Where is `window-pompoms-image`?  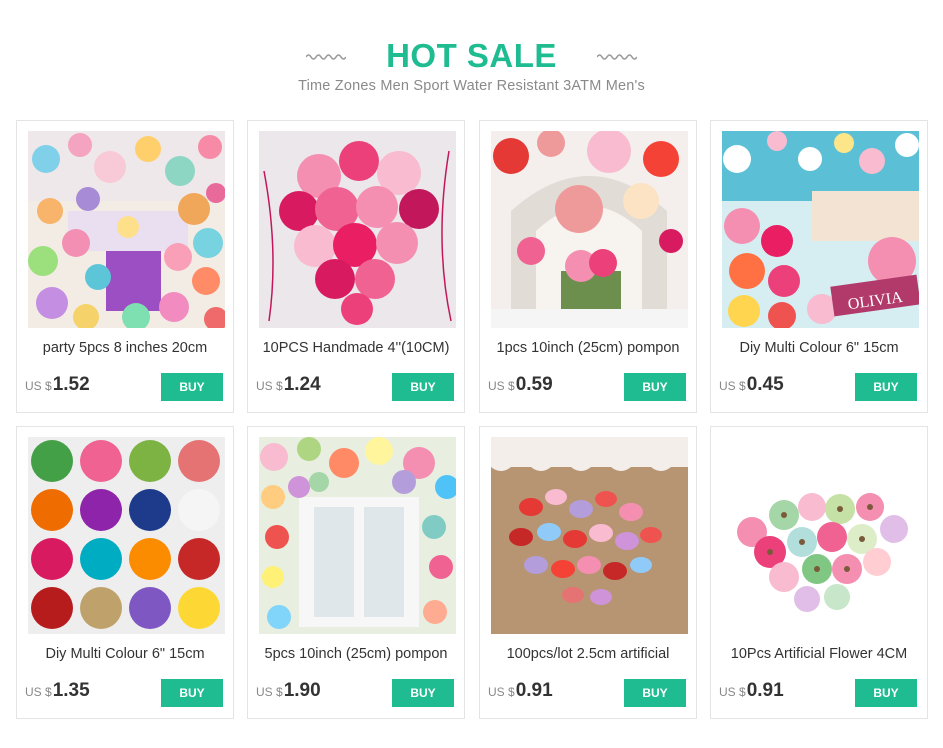 window-pompoms-image is located at coordinates (357, 535).